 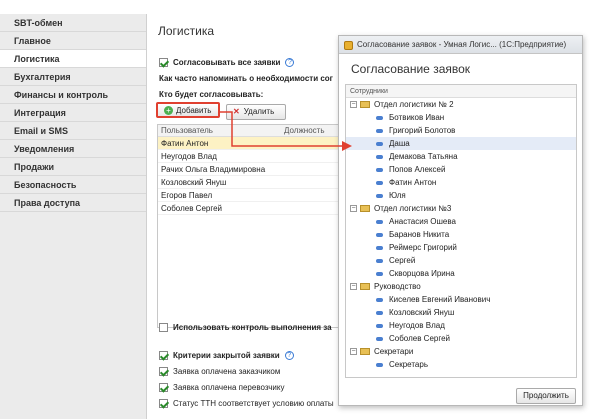 I want to click on criterion-row: Статус ТТН соответствует условию оплаты, so click(x=246, y=404).